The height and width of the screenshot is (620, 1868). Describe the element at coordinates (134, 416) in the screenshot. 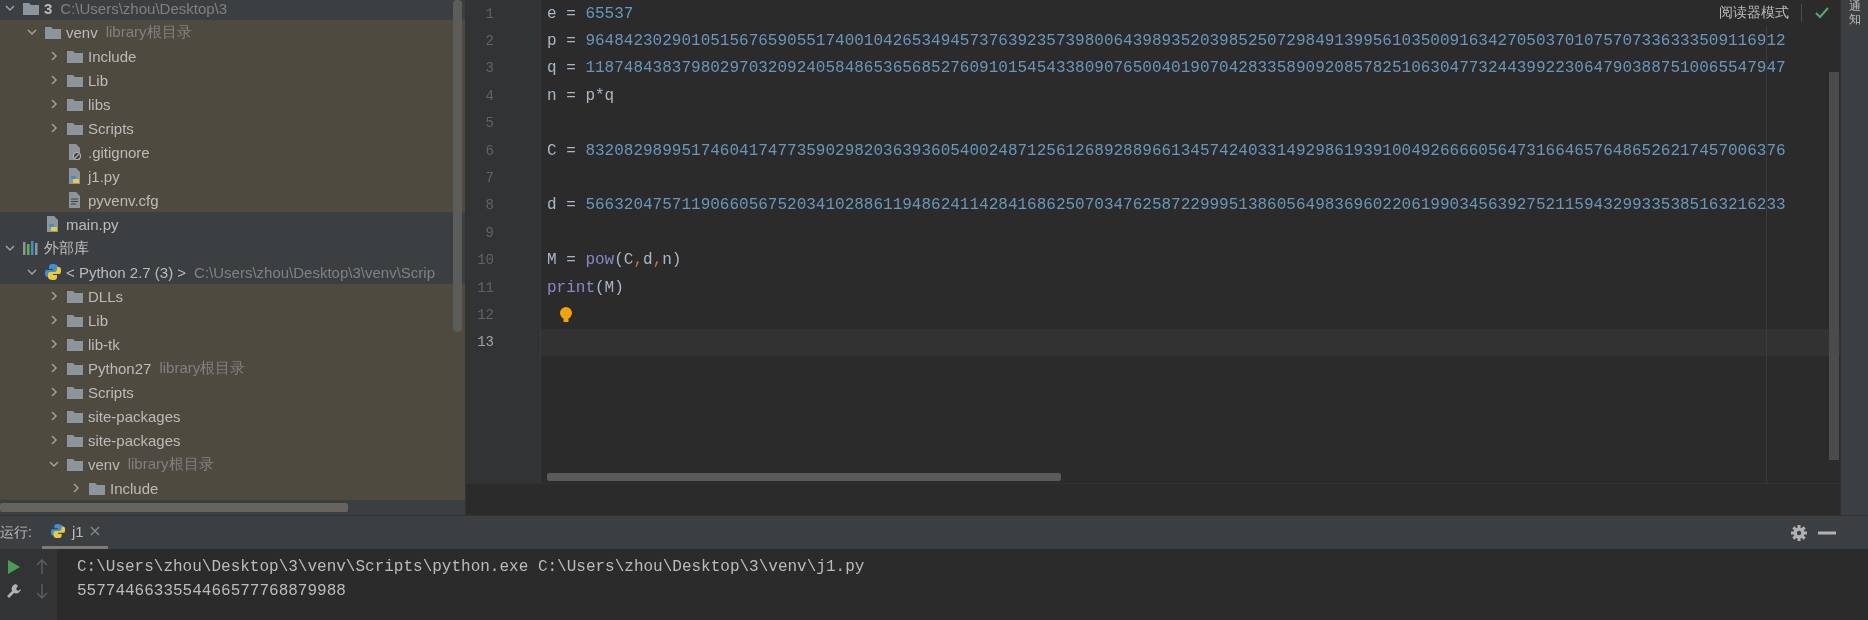

I see `tree-item-label: site-packages` at that location.